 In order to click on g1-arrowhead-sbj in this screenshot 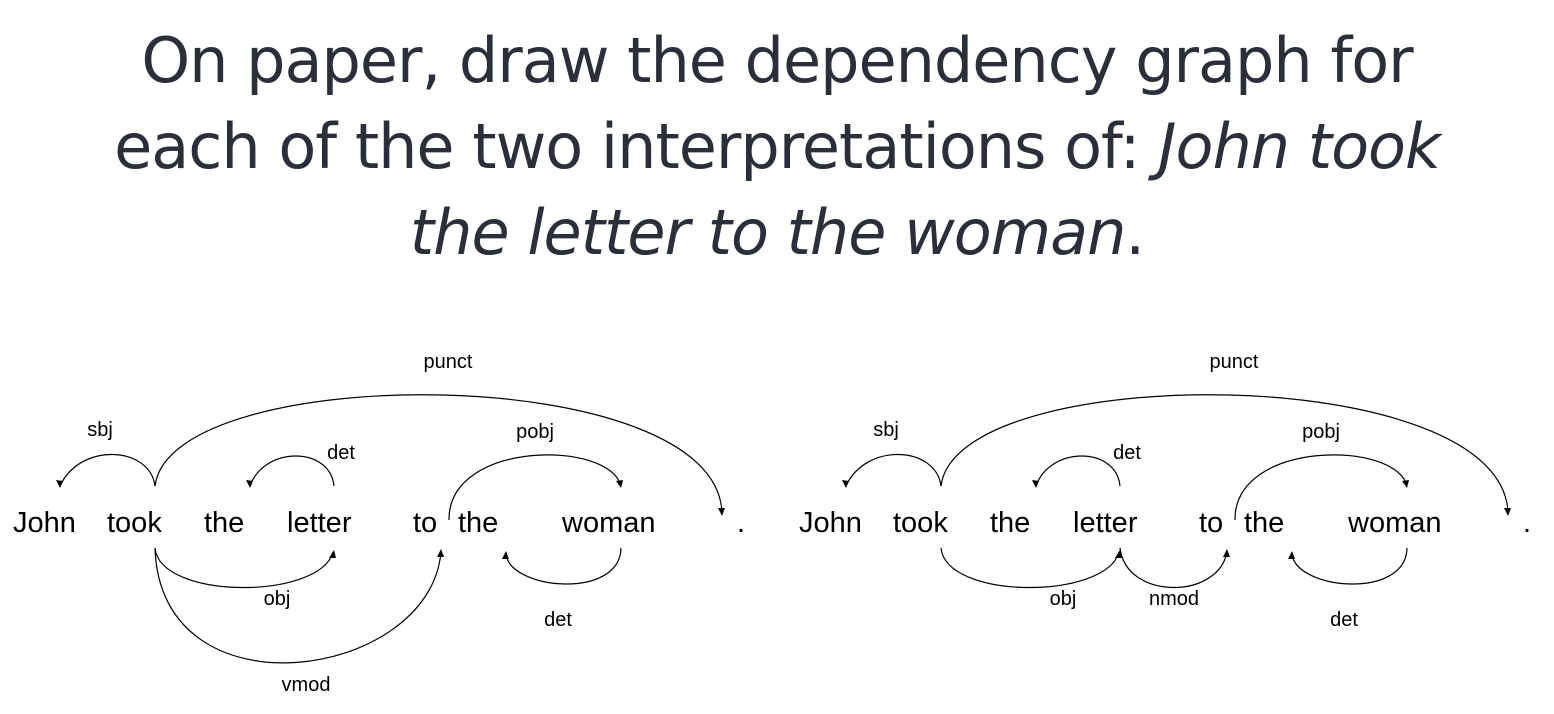, I will do `click(59, 484)`.